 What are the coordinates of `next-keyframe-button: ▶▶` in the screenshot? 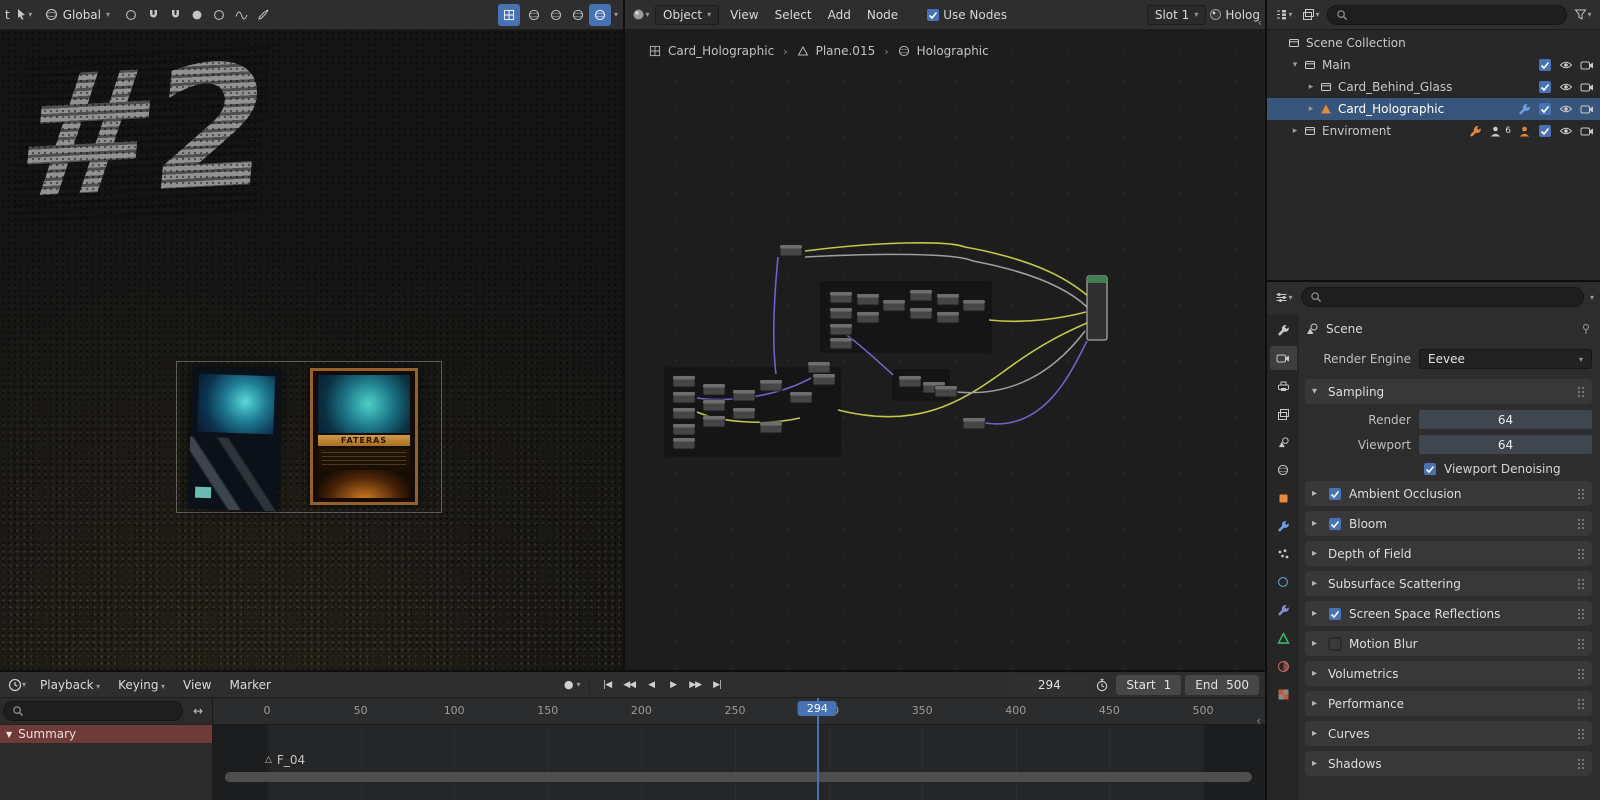 It's located at (695, 685).